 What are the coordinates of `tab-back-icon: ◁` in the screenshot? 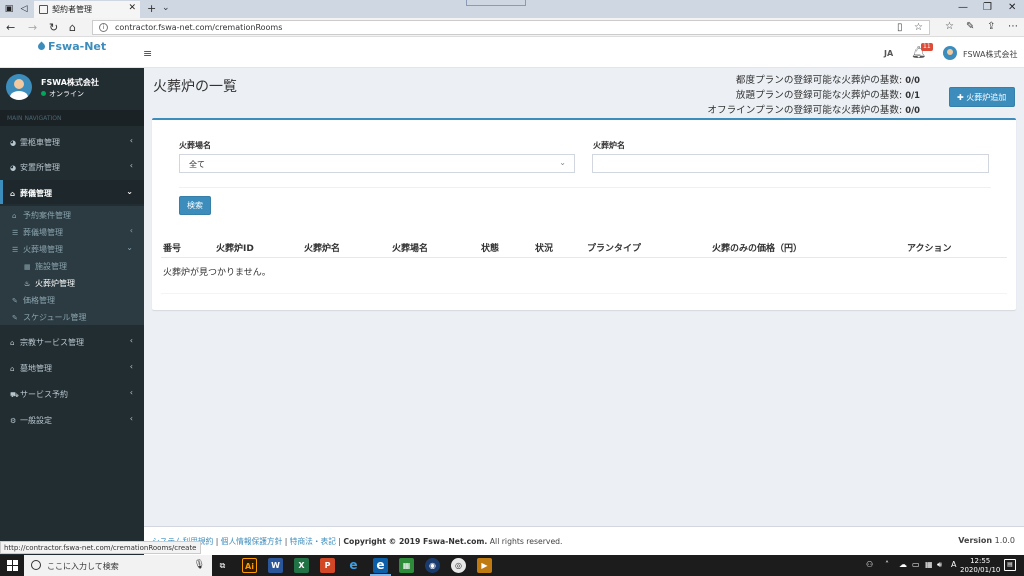 It's located at (24, 9).